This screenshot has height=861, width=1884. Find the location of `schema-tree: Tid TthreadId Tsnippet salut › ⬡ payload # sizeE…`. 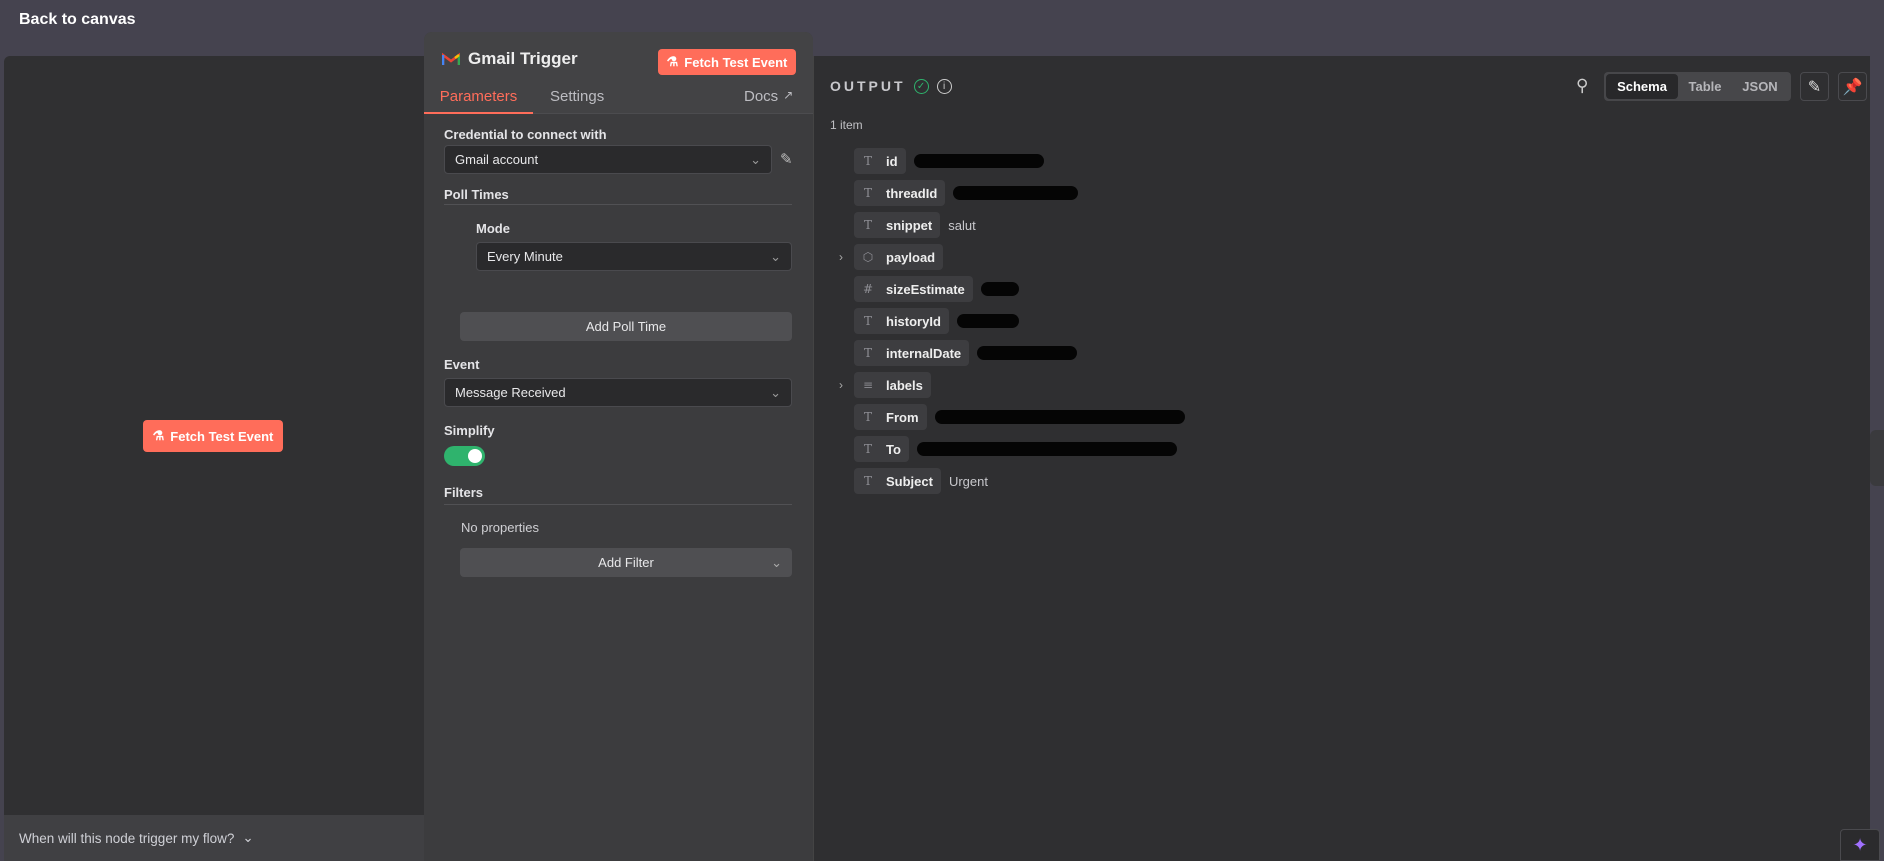

schema-tree: Tid TthreadId Tsnippet salut › ⬡ payload # sizeE… is located at coordinates (1096, 348).